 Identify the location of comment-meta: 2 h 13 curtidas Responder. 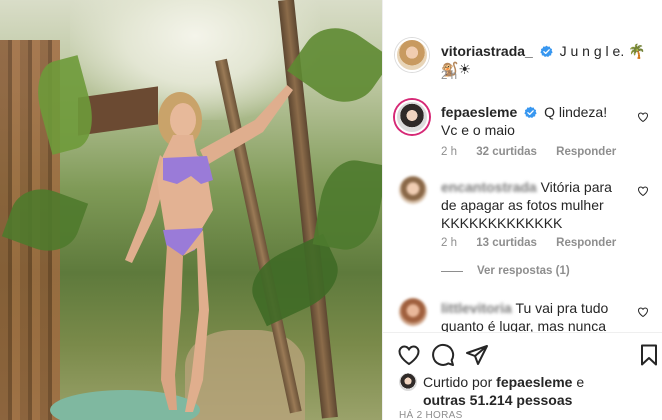
(536, 243).